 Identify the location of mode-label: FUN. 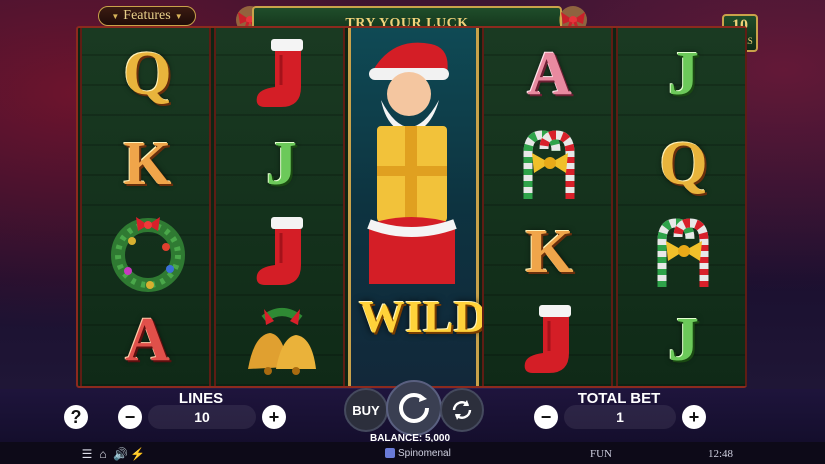
(601, 454).